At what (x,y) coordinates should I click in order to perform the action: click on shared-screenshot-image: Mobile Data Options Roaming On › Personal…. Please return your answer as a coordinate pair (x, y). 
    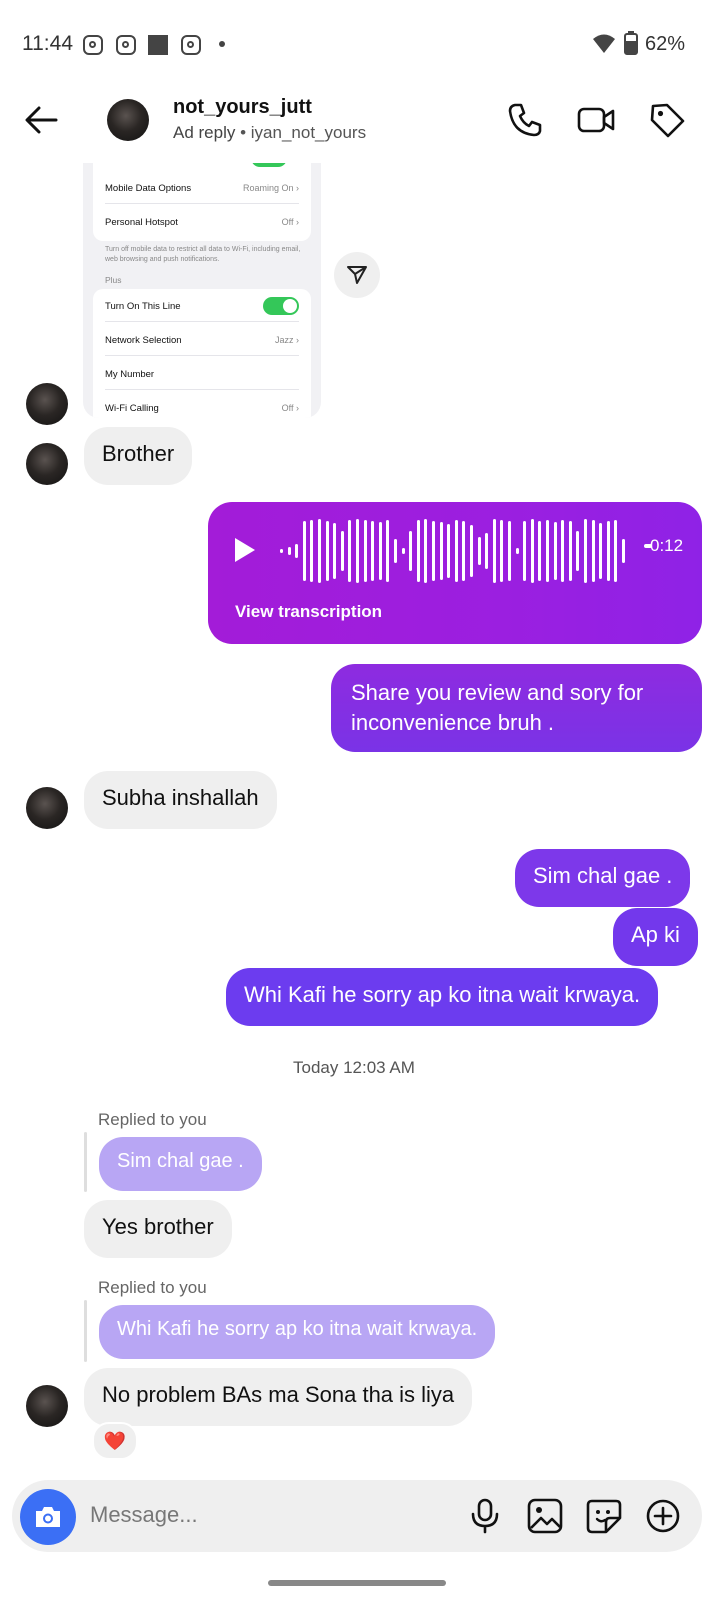
    Looking at the image, I should click on (202, 290).